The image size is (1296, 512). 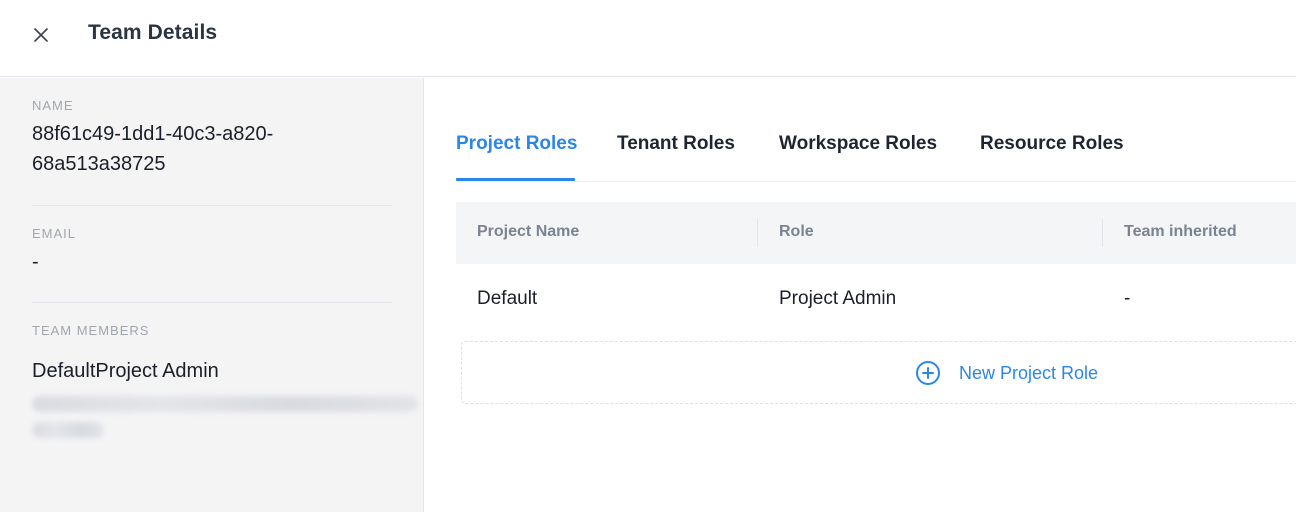 I want to click on cell-role: Project Admin, so click(x=838, y=298).